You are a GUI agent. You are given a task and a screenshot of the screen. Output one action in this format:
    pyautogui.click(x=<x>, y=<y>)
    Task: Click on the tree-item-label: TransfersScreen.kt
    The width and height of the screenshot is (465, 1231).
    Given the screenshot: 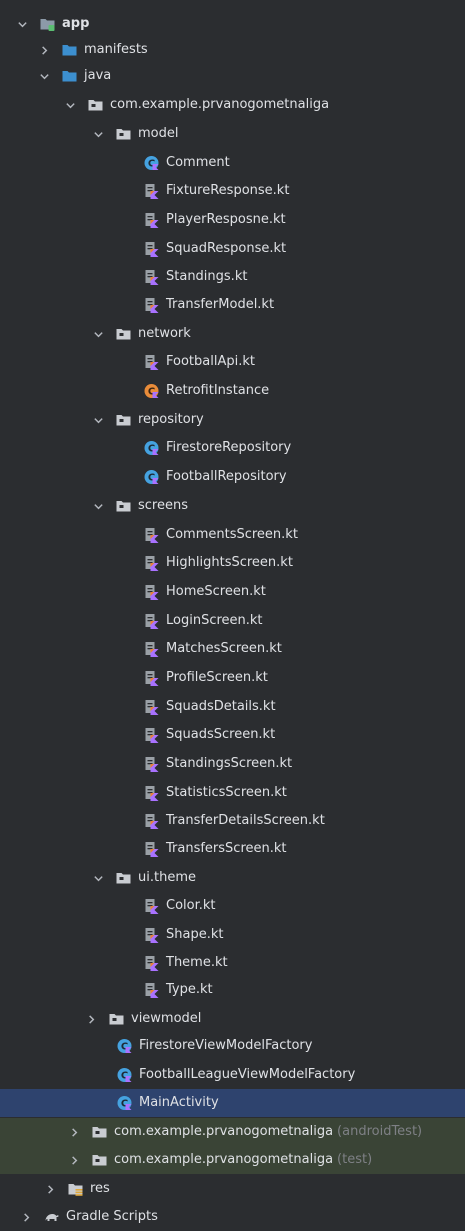 What is the action you would take?
    pyautogui.click(x=226, y=848)
    